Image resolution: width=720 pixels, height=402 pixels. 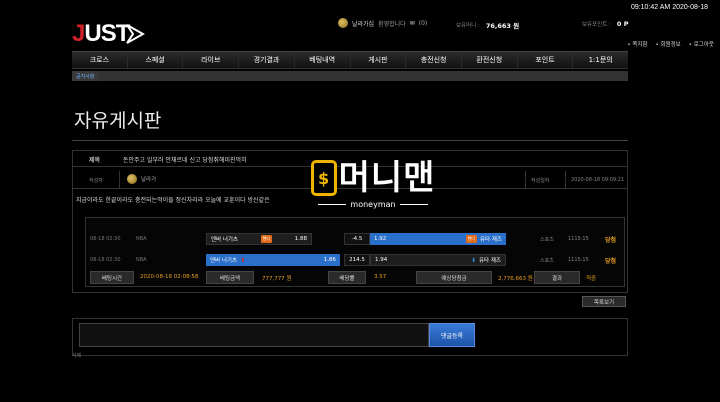 What do you see at coordinates (392, 24) in the screenshot?
I see `welcome-text: 환영합니다` at bounding box center [392, 24].